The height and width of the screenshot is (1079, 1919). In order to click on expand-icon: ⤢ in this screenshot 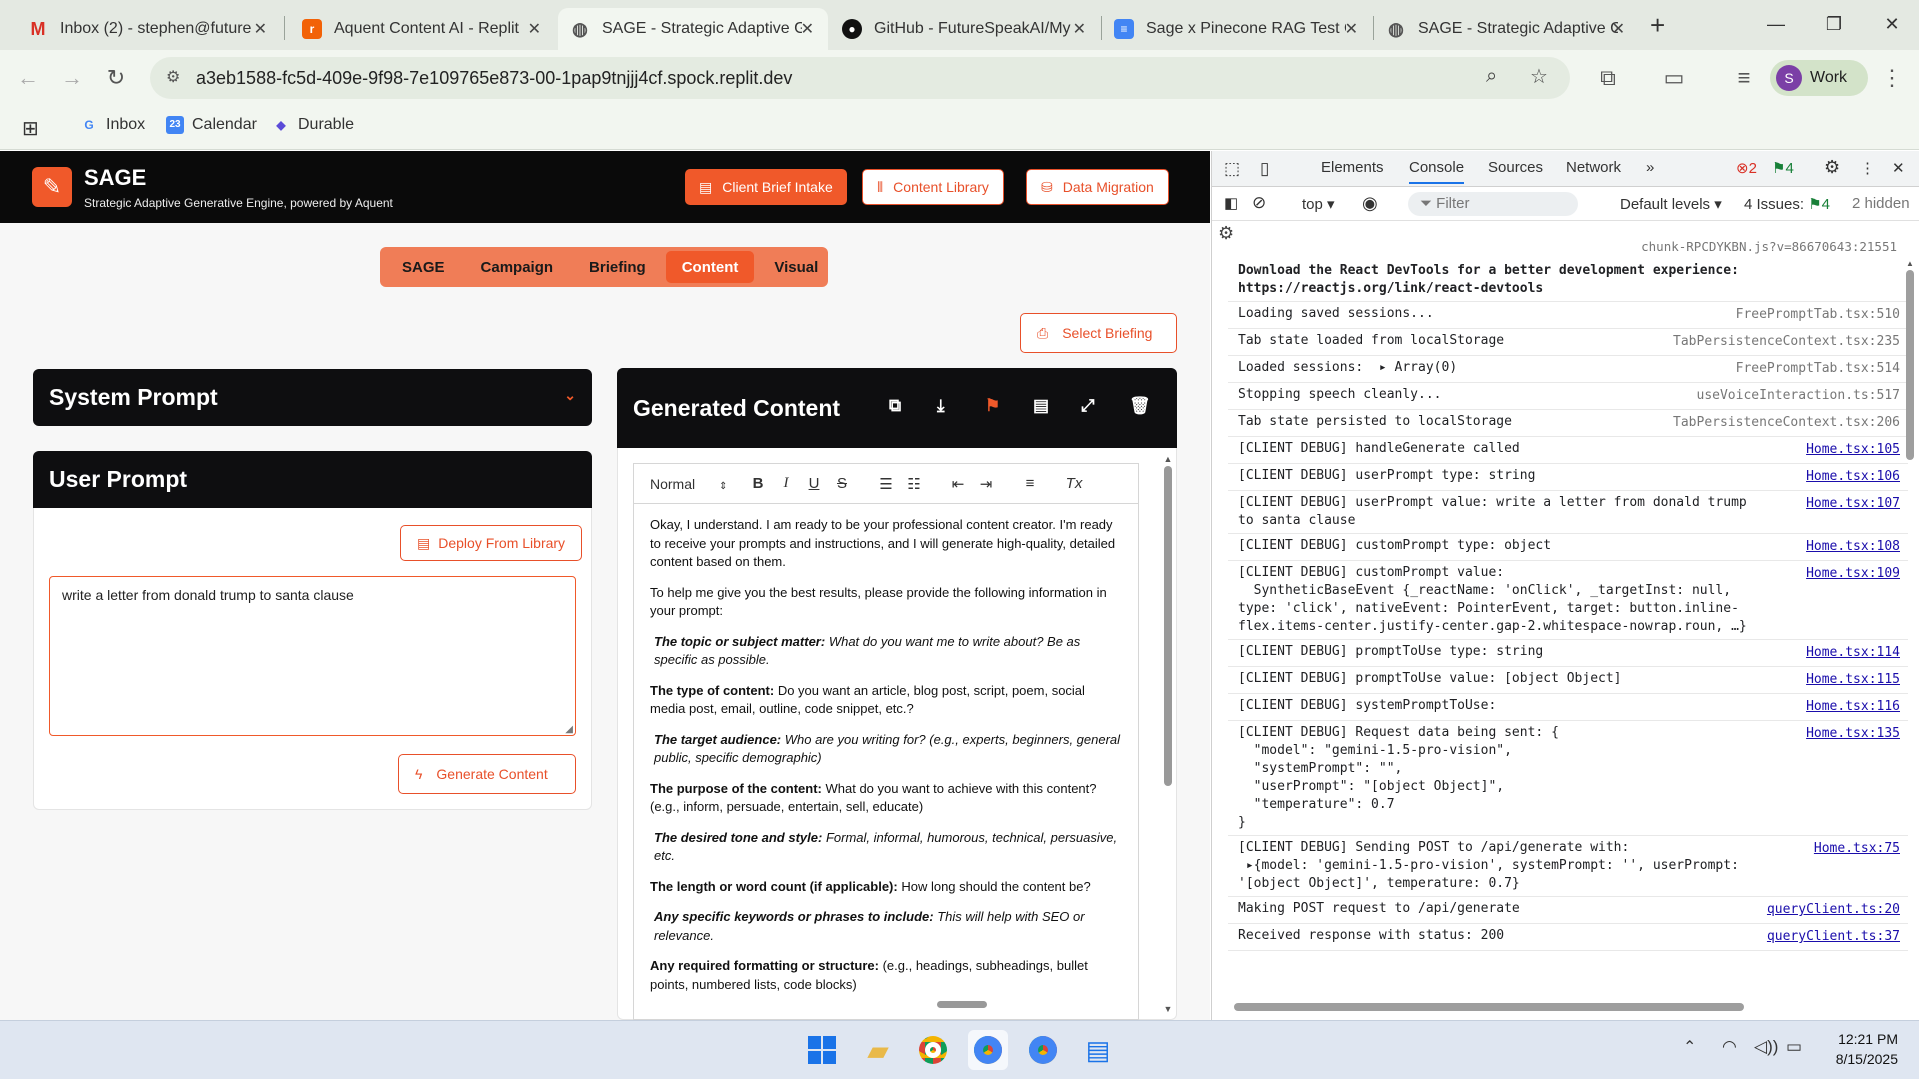, I will do `click(1088, 406)`.